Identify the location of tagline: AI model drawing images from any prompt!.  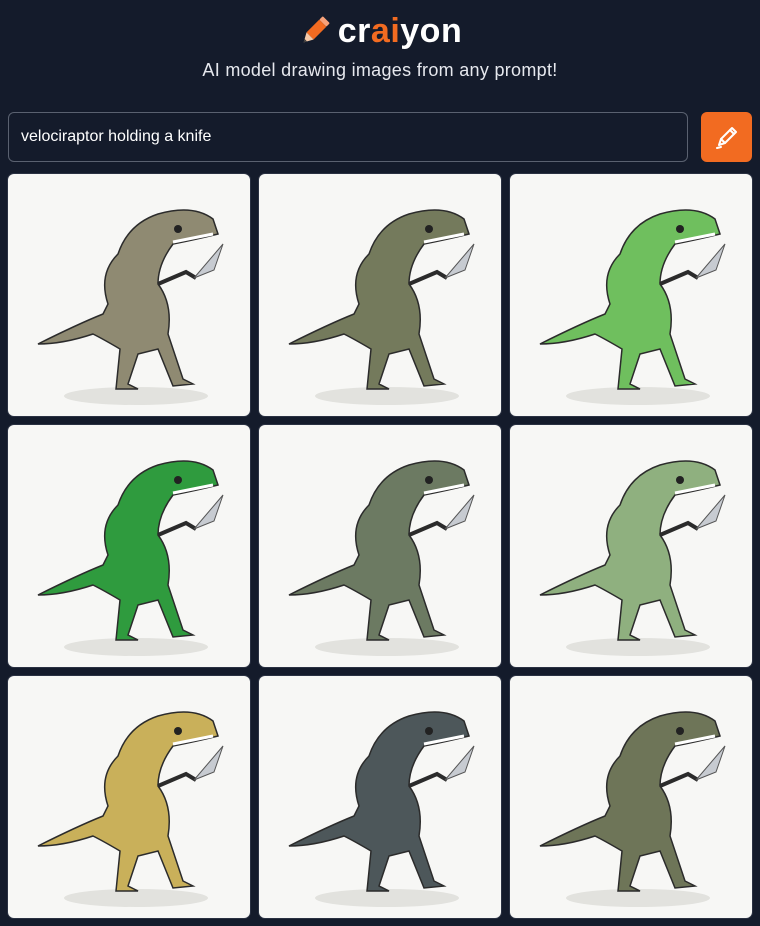
(380, 70).